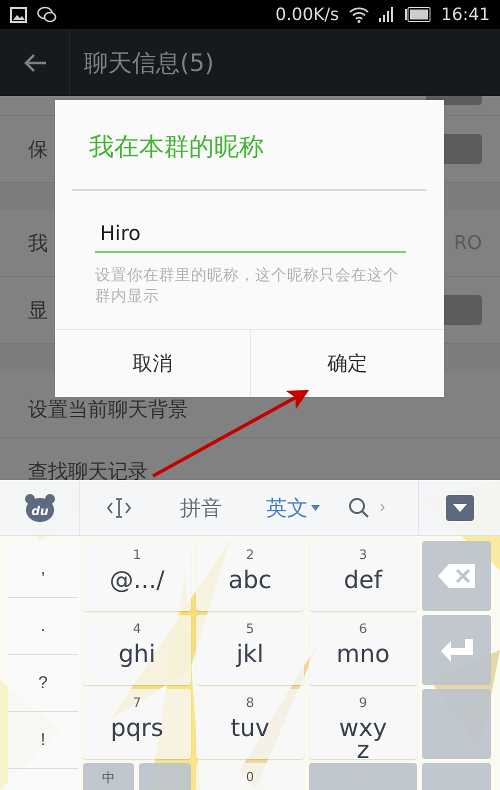  I want to click on symbol-key: ., so click(43, 626).